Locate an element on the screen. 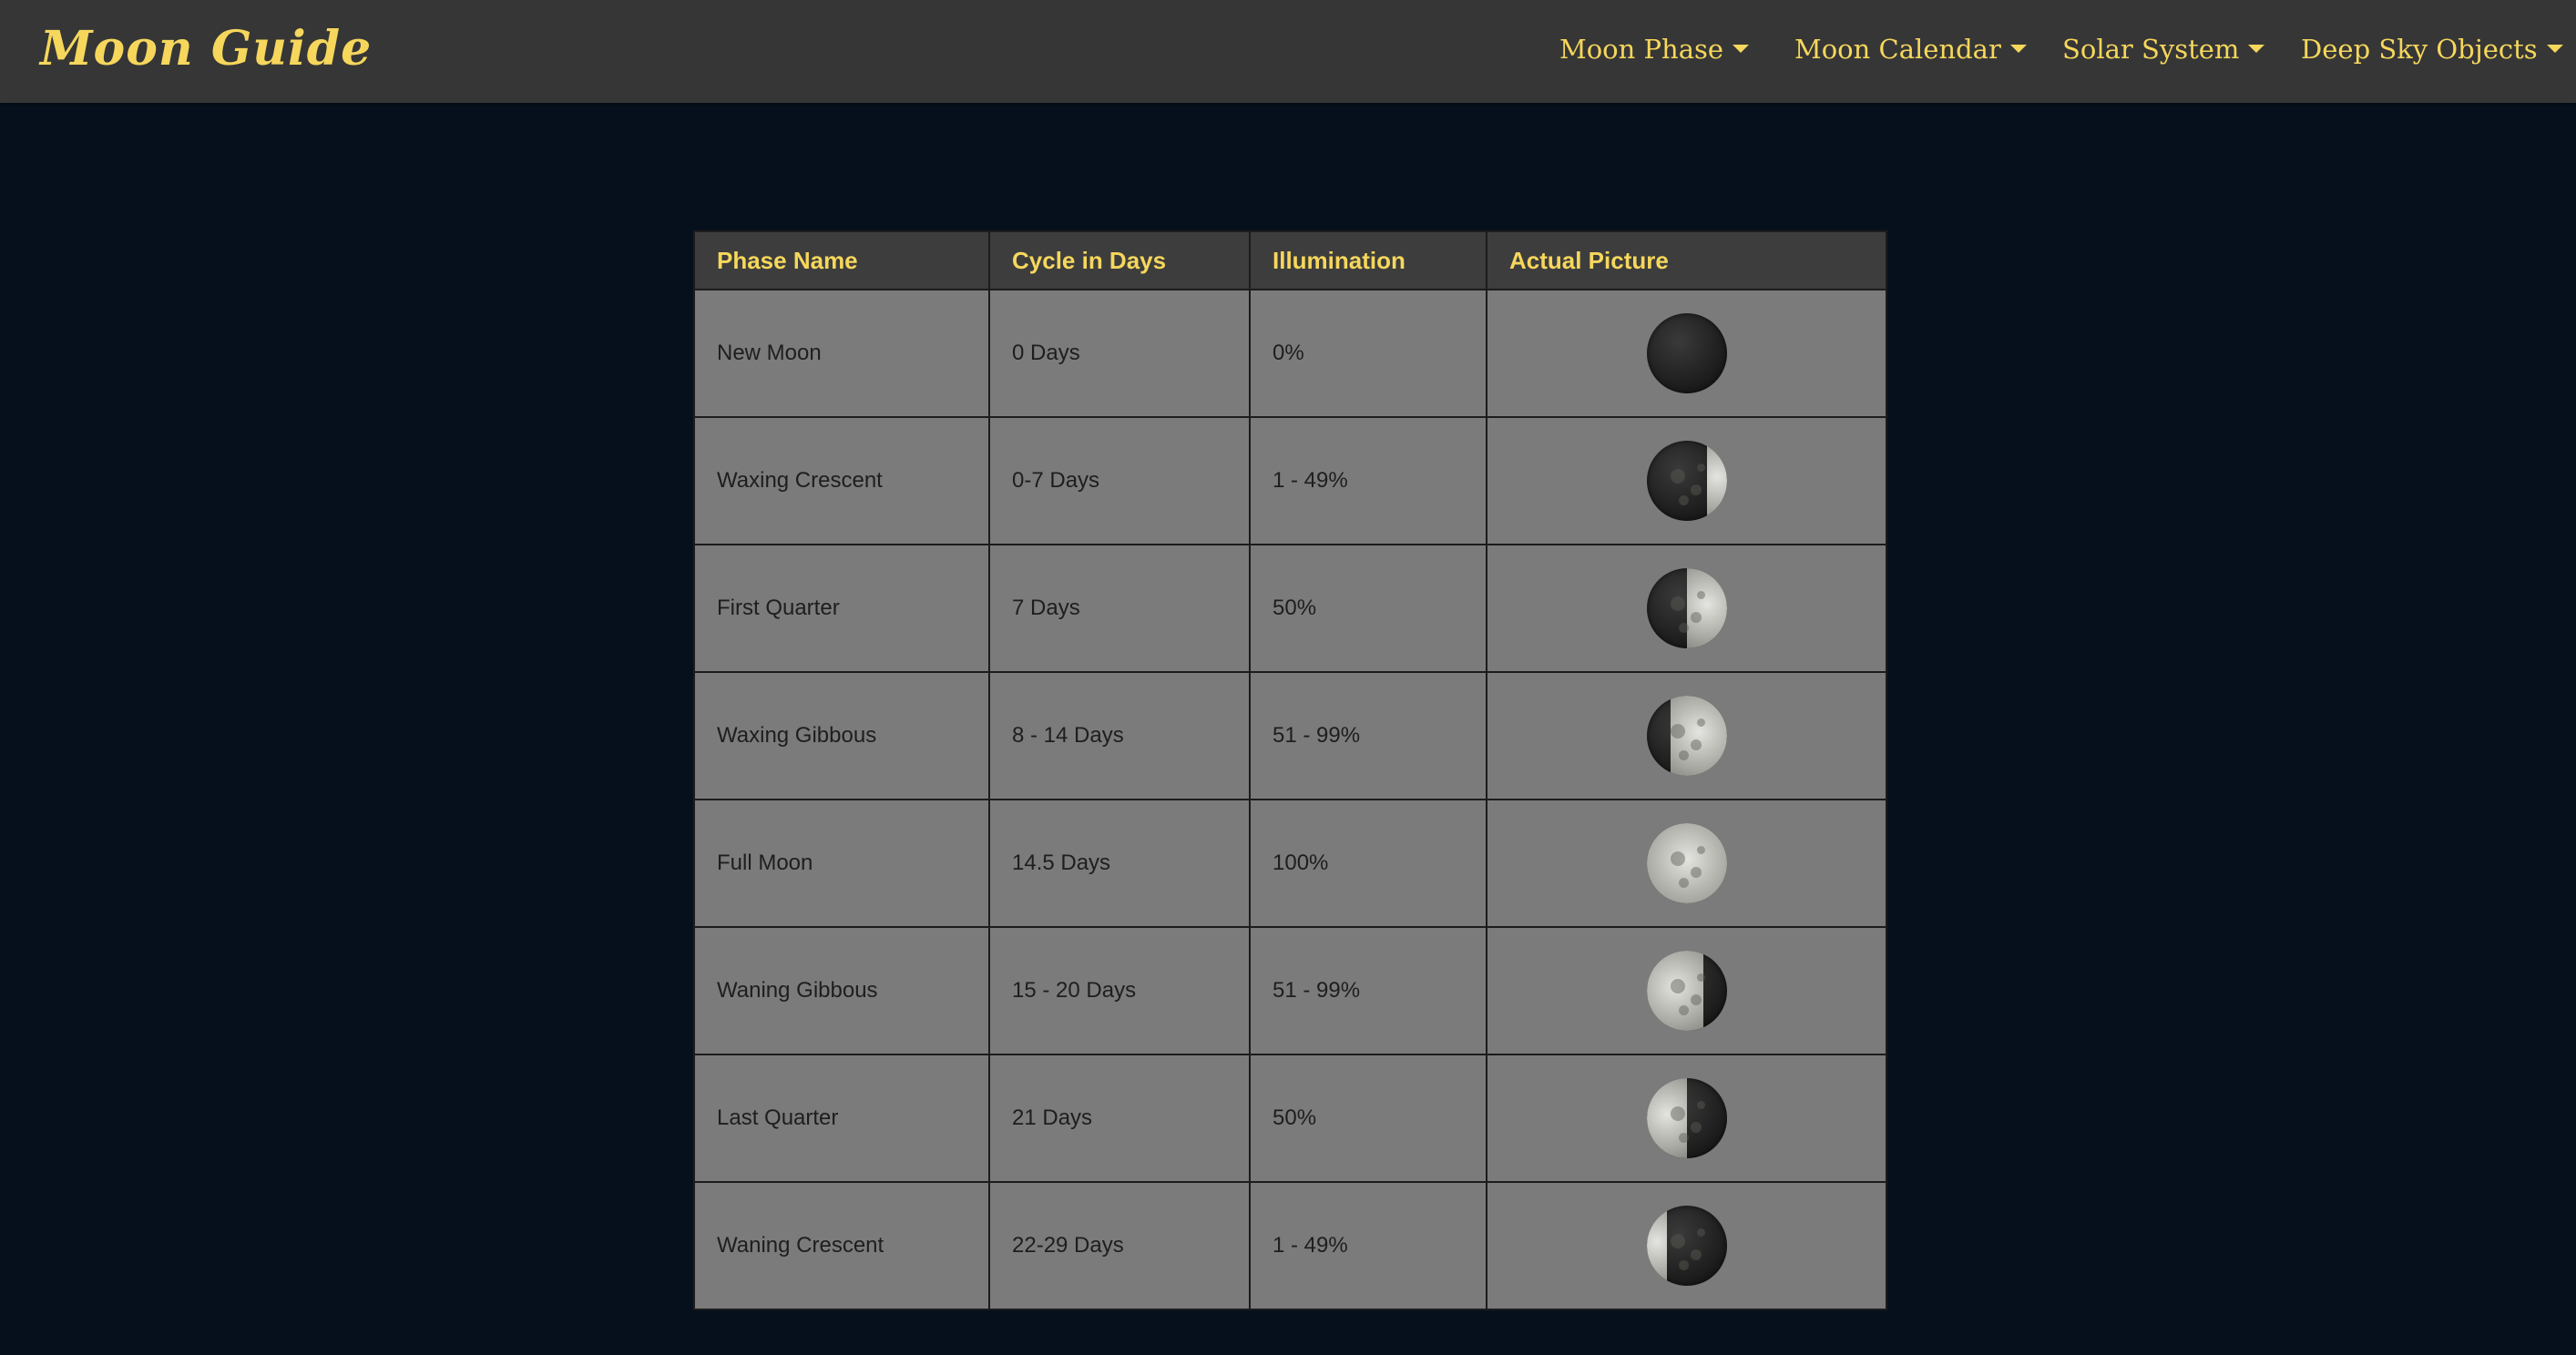 The height and width of the screenshot is (1355, 2576). first-quarter-icon is located at coordinates (1687, 608).